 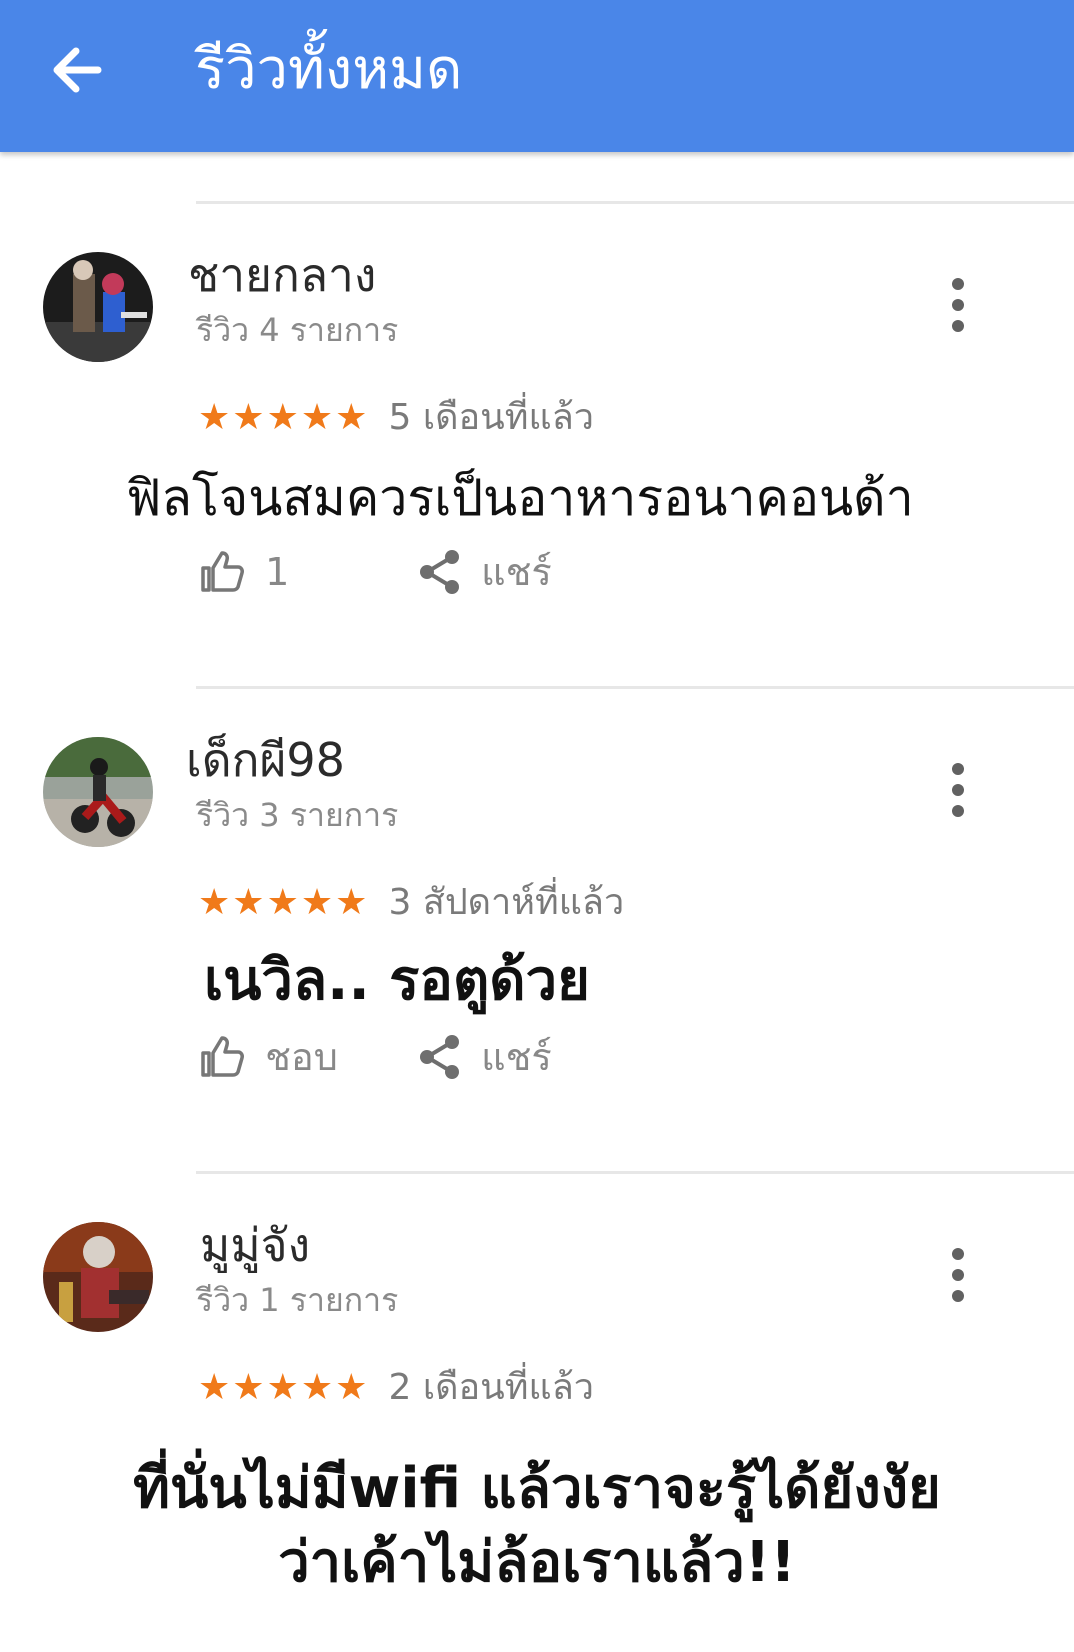 I want to click on review-count: รีวิว 4 รายการ, so click(x=297, y=330).